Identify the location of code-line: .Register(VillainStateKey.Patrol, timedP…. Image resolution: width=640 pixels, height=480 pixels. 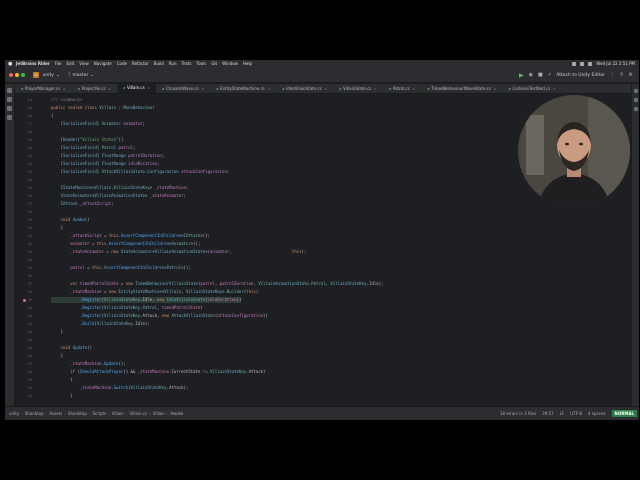
(127, 308).